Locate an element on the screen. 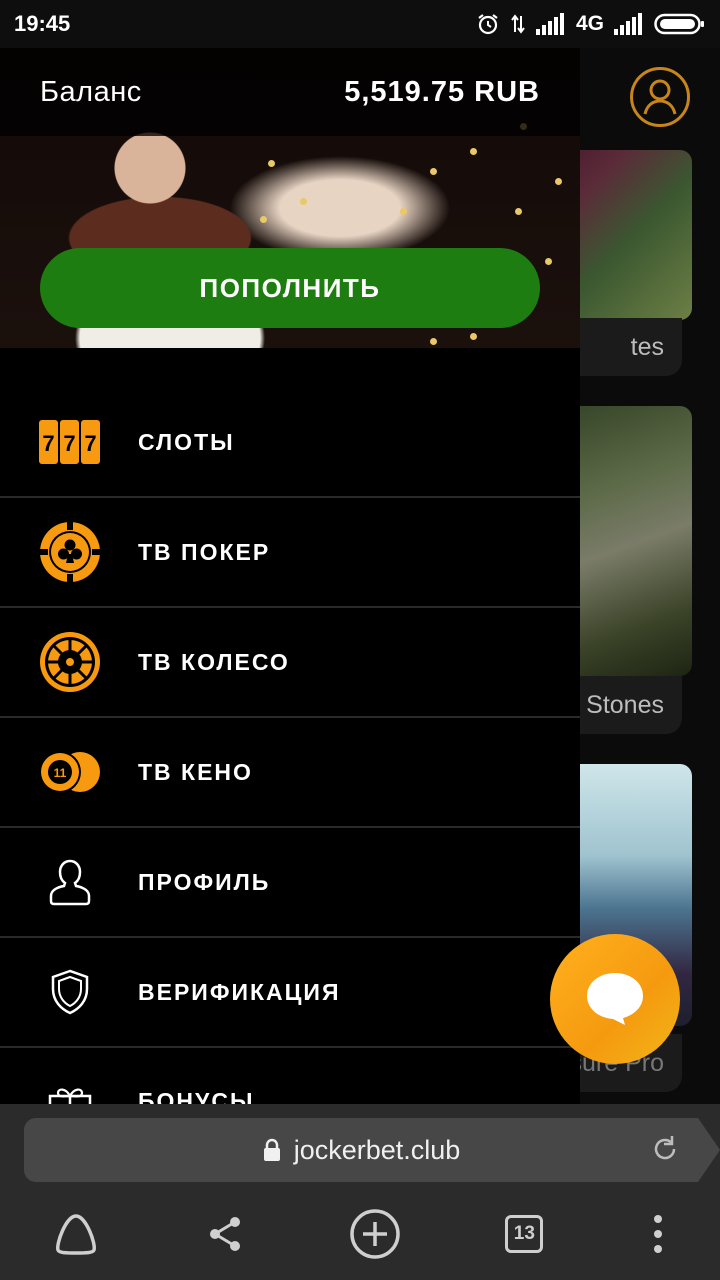 Image resolution: width=720 pixels, height=1280 pixels. tabs-icon: 13 is located at coordinates (524, 1234).